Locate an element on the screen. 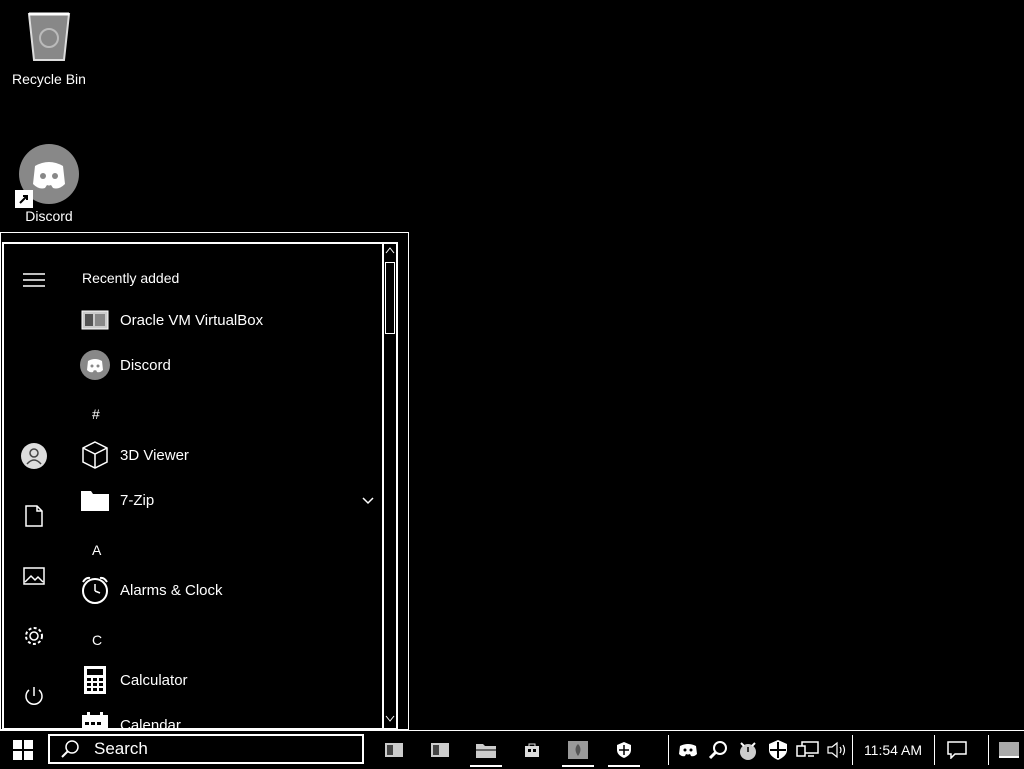 This screenshot has height=769, width=1024. group-header-hash: # is located at coordinates (96, 414).